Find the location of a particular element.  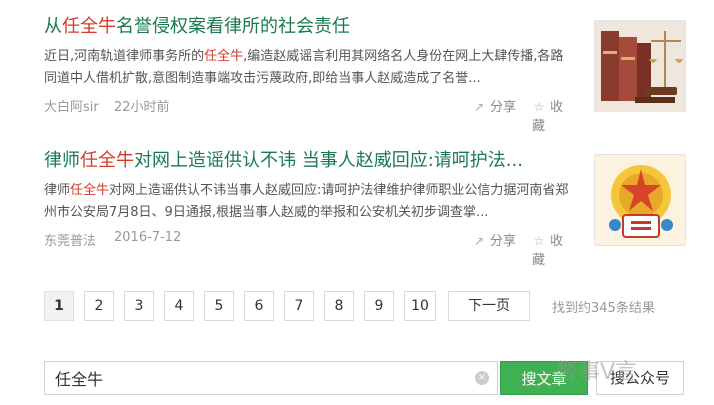

search-box: × is located at coordinates (271, 378).